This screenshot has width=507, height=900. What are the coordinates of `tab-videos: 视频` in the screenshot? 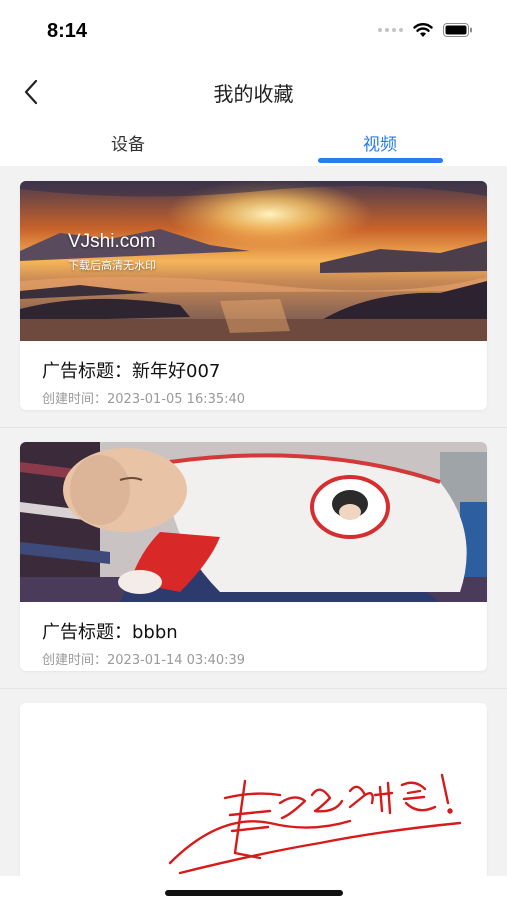 It's located at (380, 142).